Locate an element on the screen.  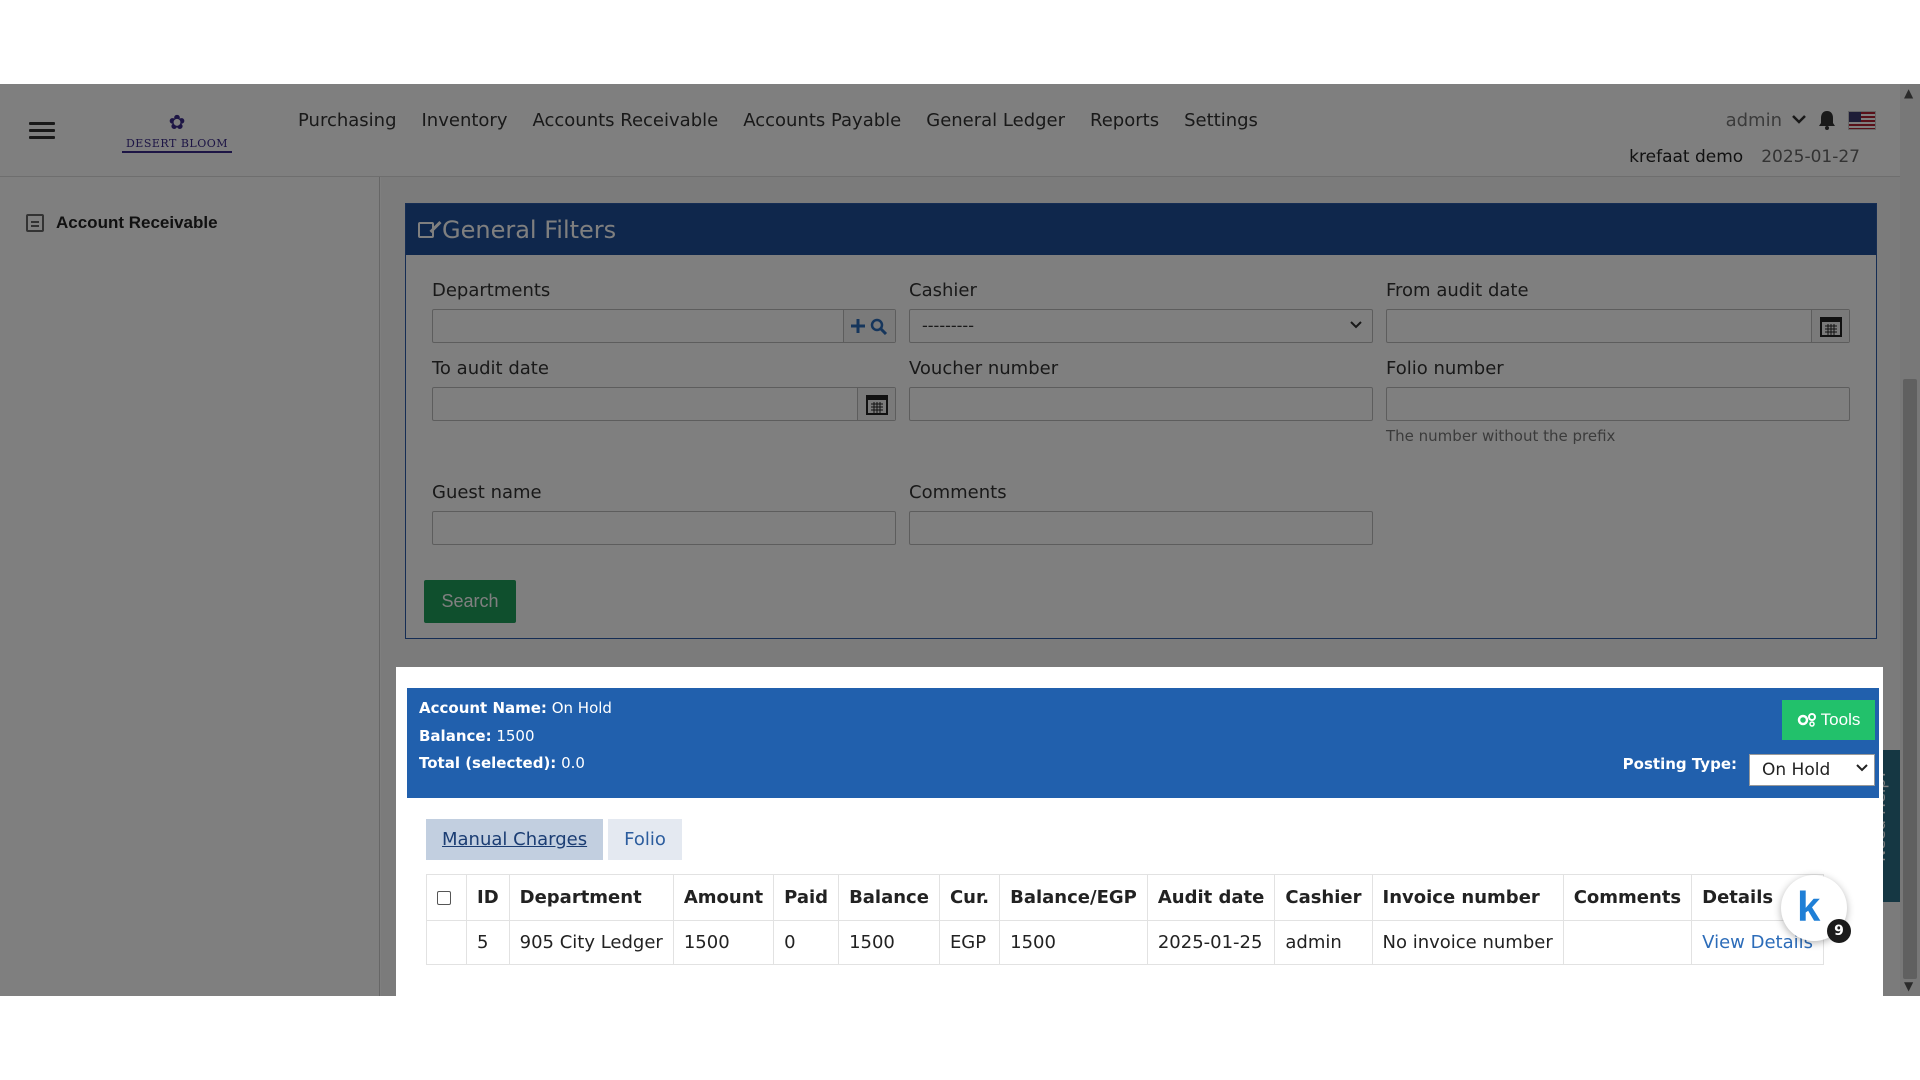
folio-number-input is located at coordinates (1618, 404).